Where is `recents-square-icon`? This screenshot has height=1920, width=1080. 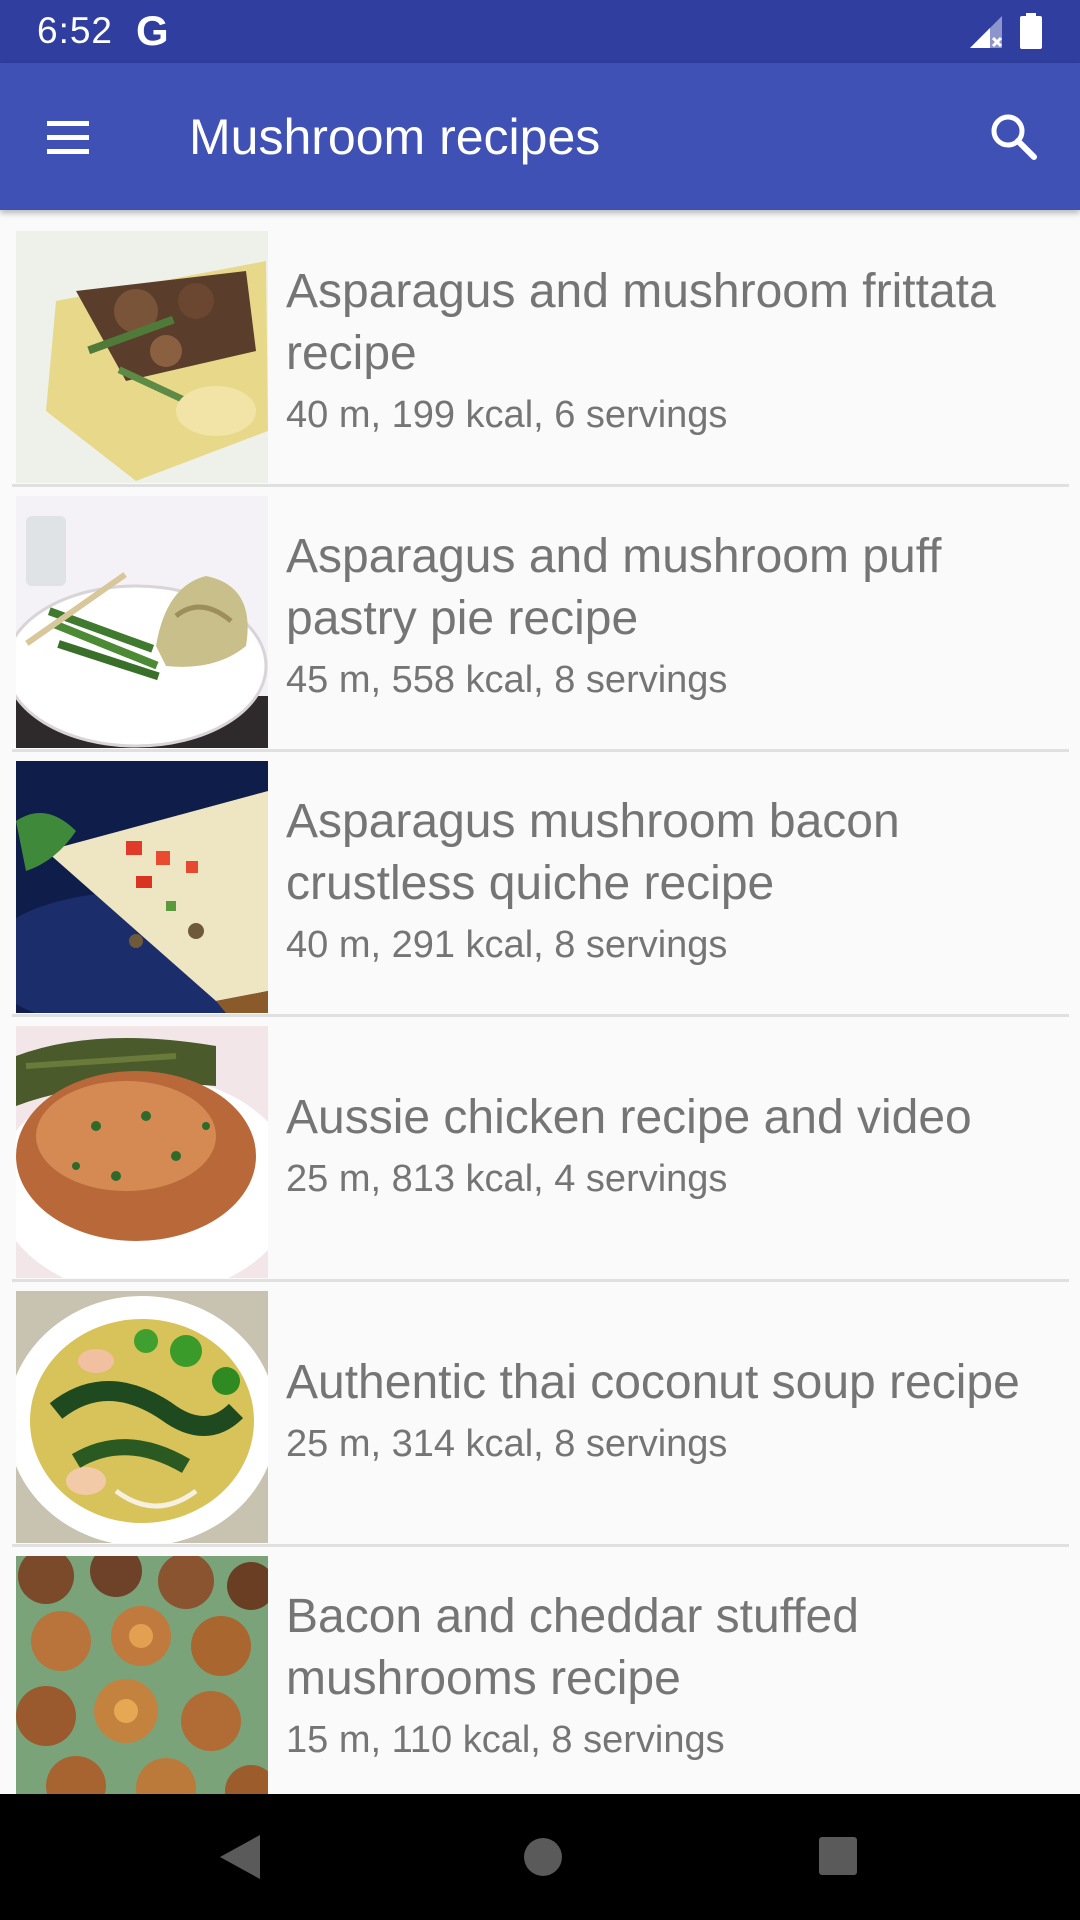 recents-square-icon is located at coordinates (838, 1856).